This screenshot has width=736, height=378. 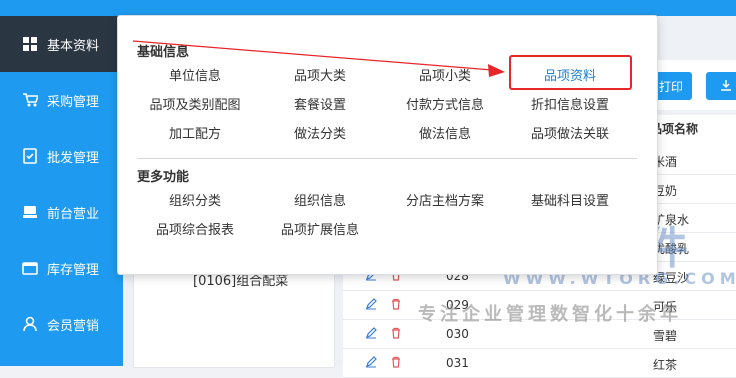 What do you see at coordinates (570, 103) in the screenshot?
I see `menu-item: 折扣信息设置` at bounding box center [570, 103].